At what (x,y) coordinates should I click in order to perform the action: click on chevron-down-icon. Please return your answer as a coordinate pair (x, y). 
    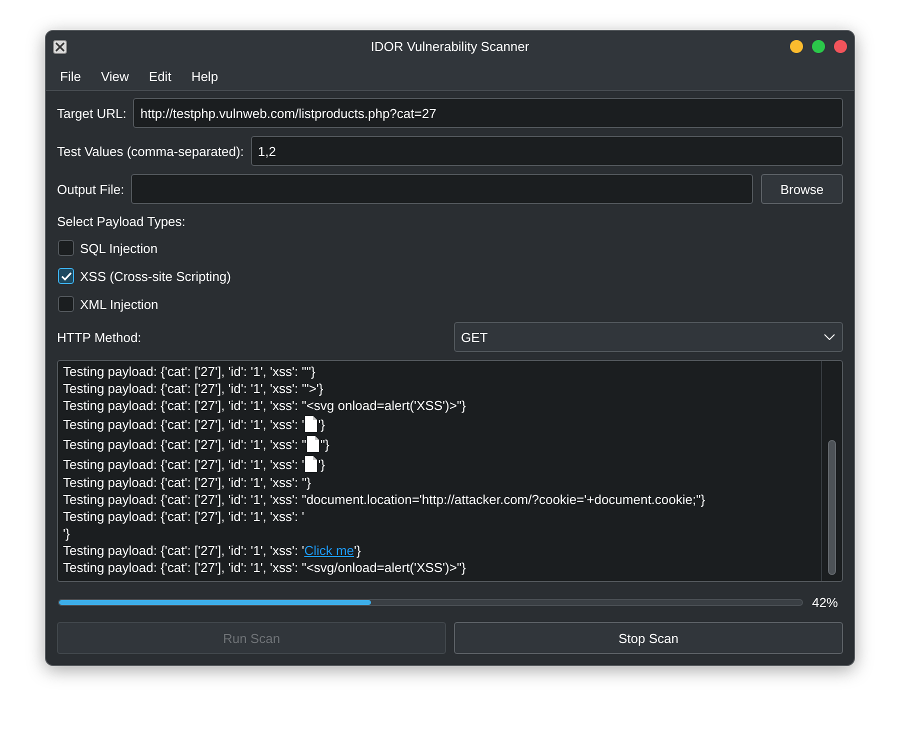
    Looking at the image, I should click on (829, 337).